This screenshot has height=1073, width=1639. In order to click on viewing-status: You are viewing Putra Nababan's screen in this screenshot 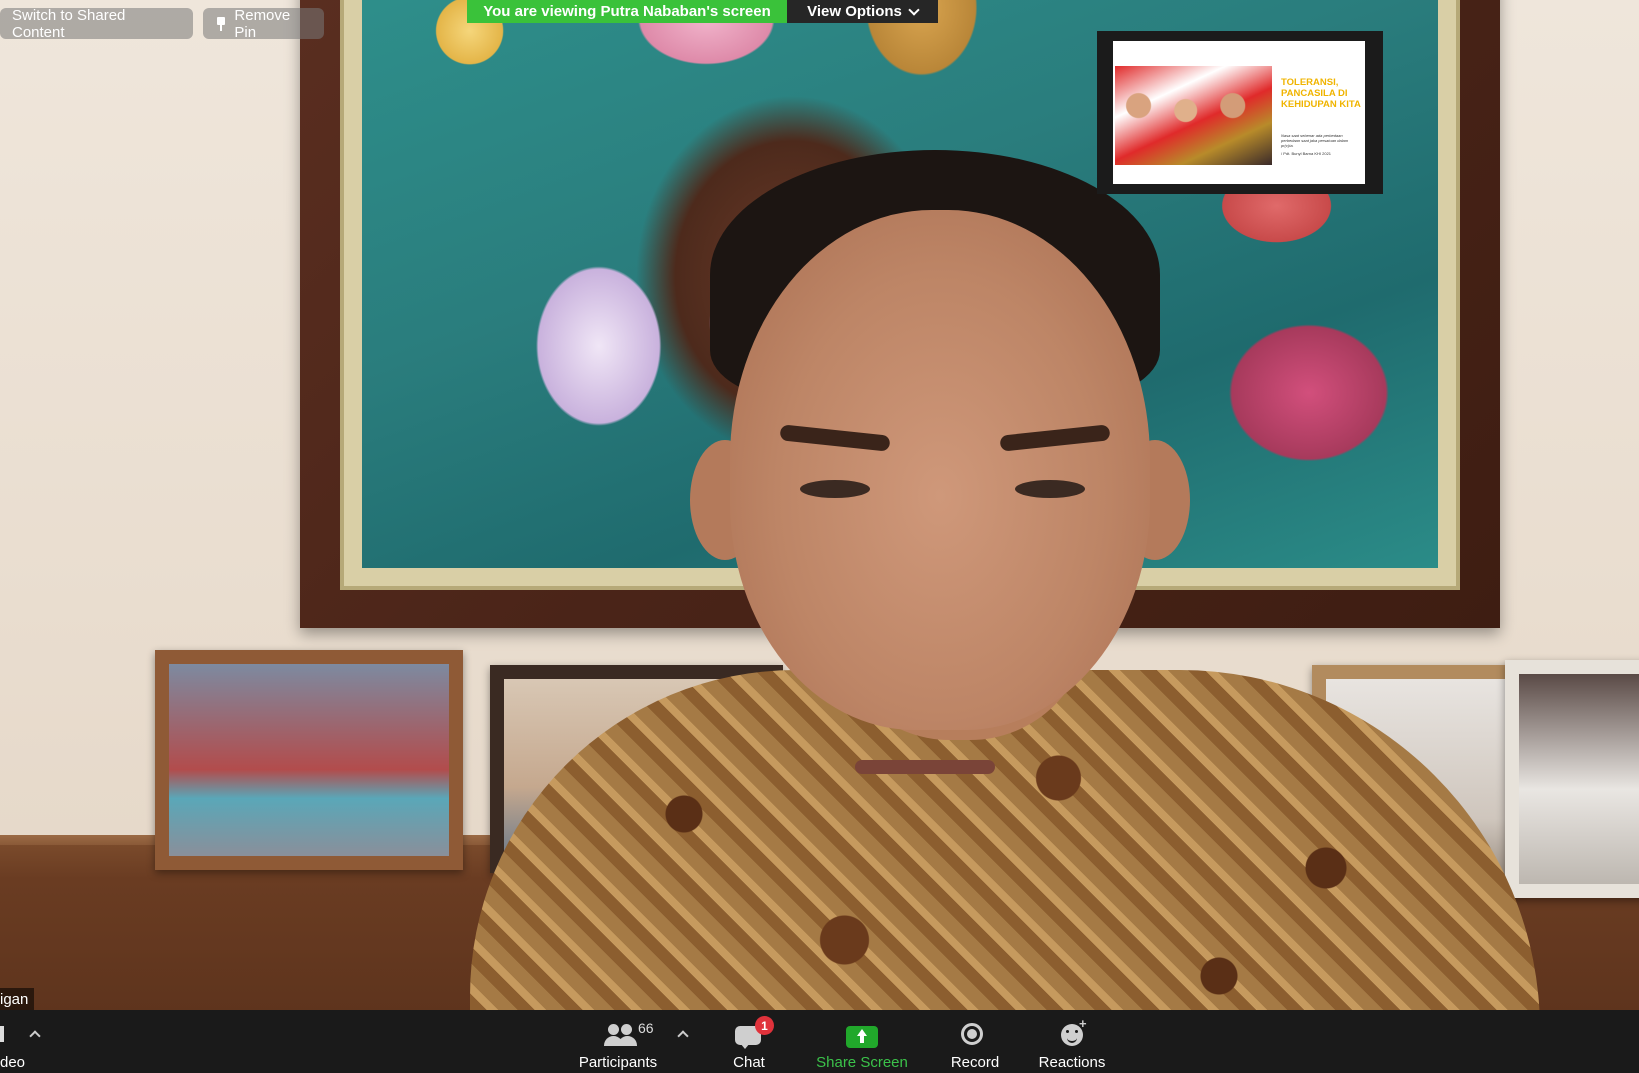, I will do `click(627, 11)`.